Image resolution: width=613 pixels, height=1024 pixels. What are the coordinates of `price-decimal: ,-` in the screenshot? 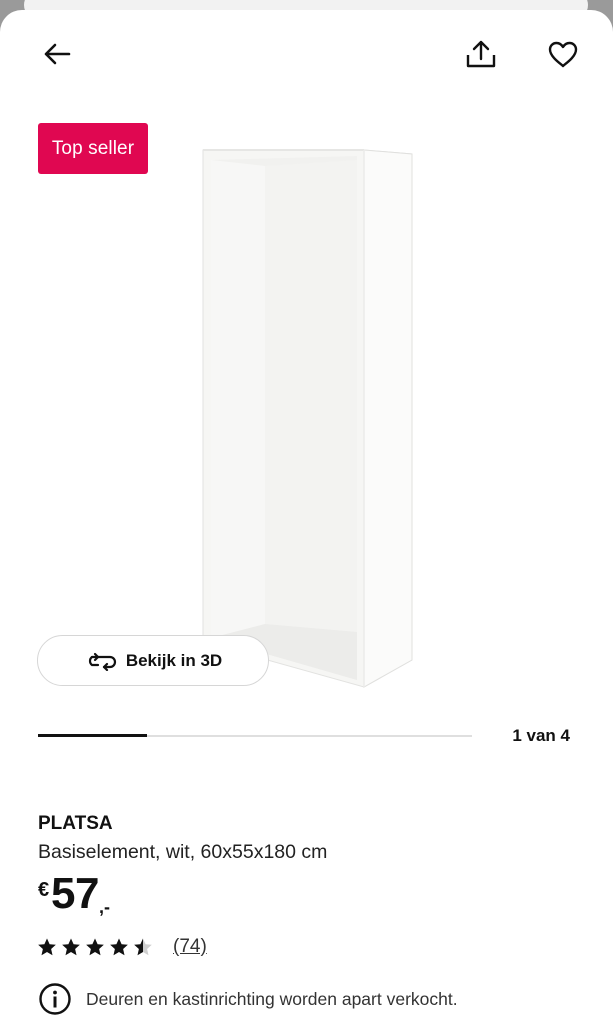 It's located at (104, 907).